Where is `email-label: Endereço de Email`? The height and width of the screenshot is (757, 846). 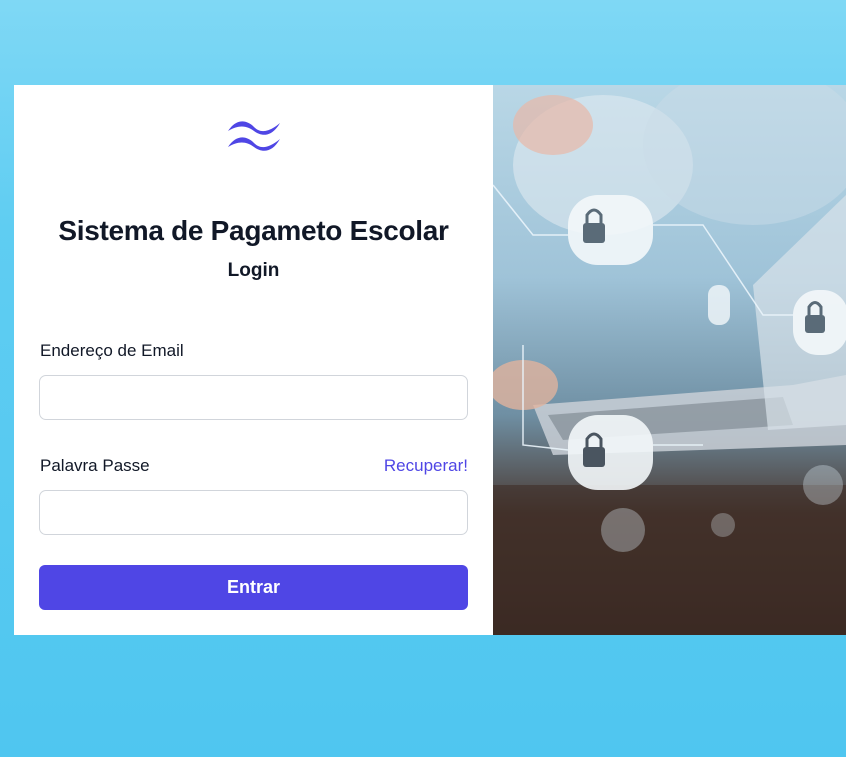
email-label: Endereço de Email is located at coordinates (112, 350).